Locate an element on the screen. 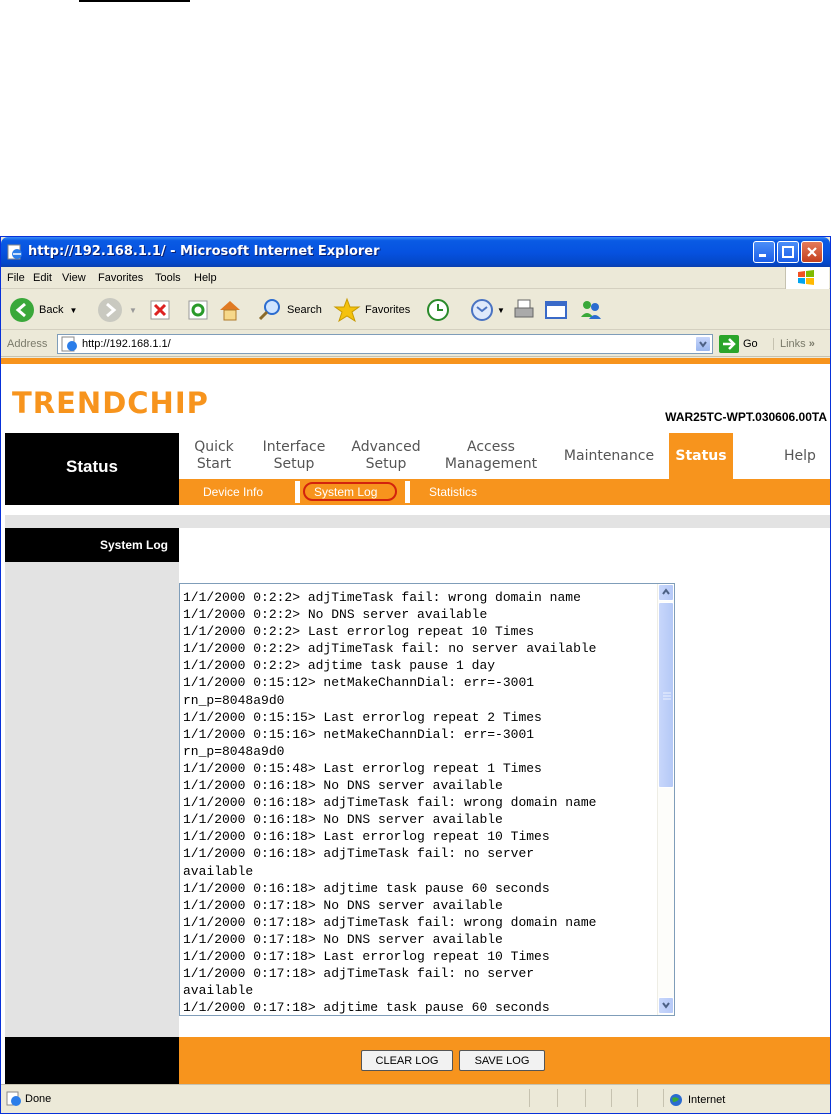 The height and width of the screenshot is (1114, 831). subtab-statistics: Statistics is located at coordinates (453, 492).